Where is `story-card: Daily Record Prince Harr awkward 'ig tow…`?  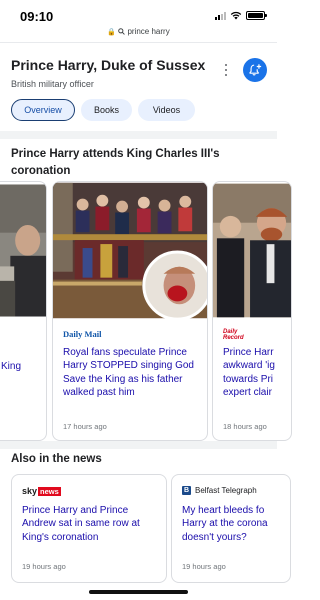 story-card: Daily Record Prince Harr awkward 'ig tow… is located at coordinates (252, 311).